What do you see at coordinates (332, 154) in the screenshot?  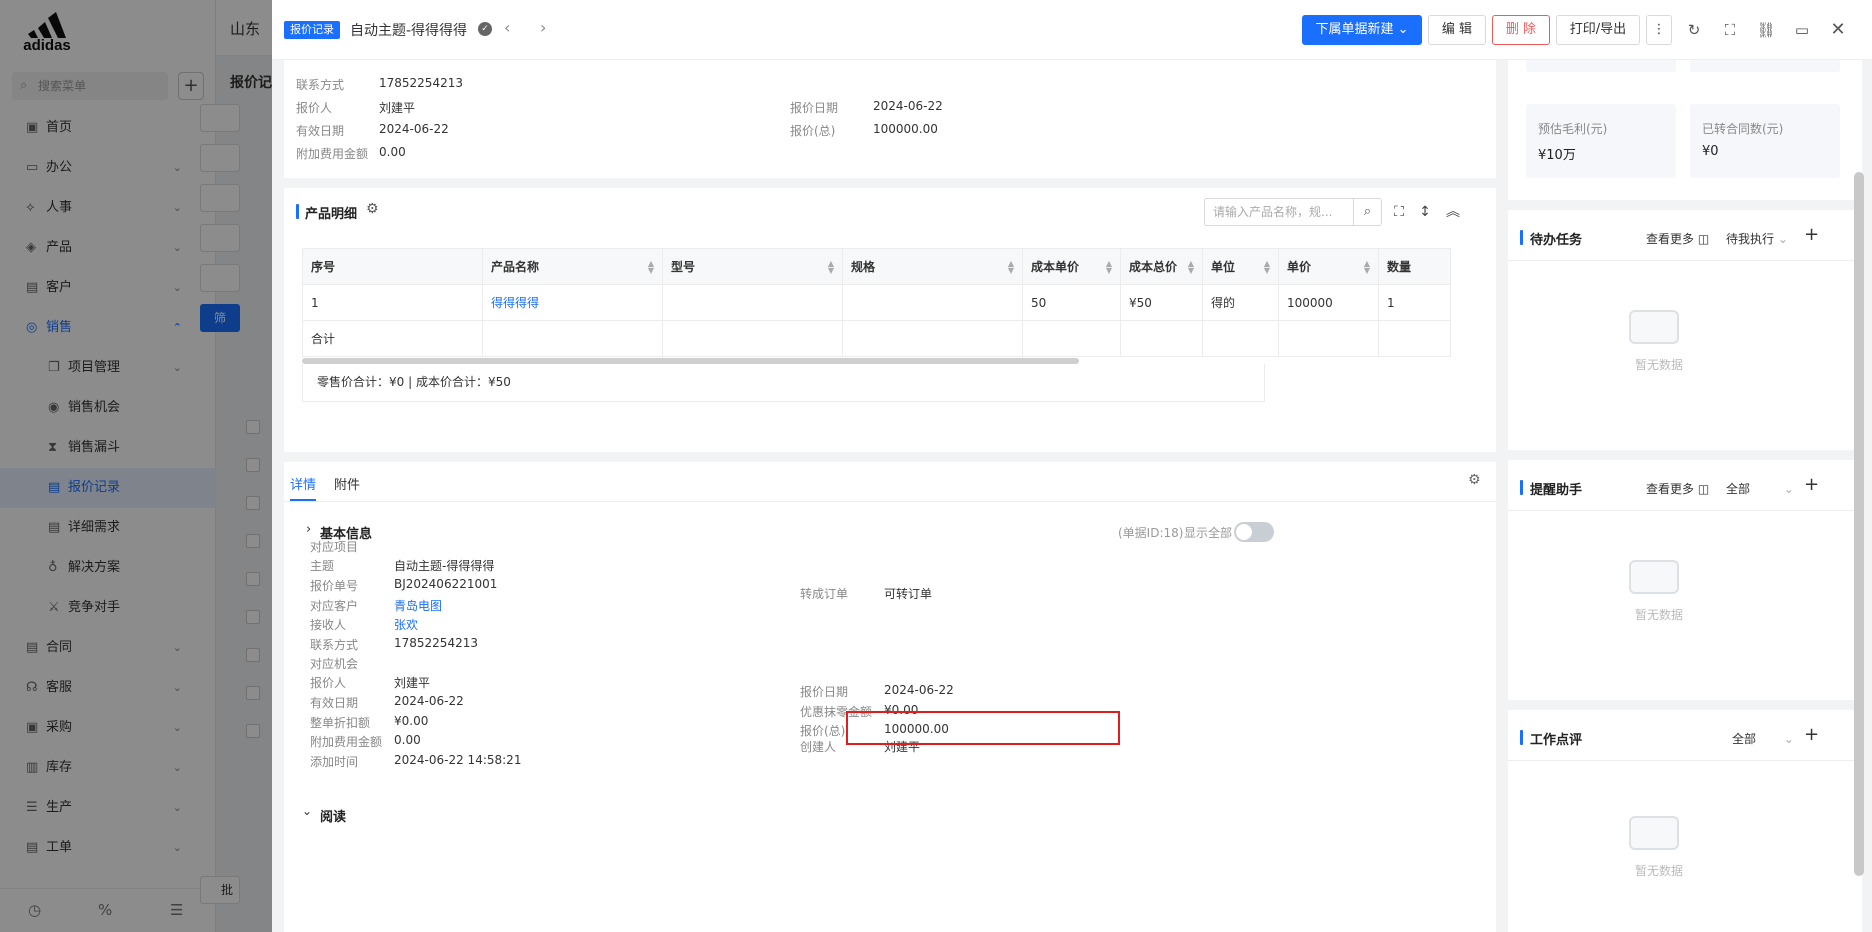 I see `summary-extra-label: 附加费用金额` at bounding box center [332, 154].